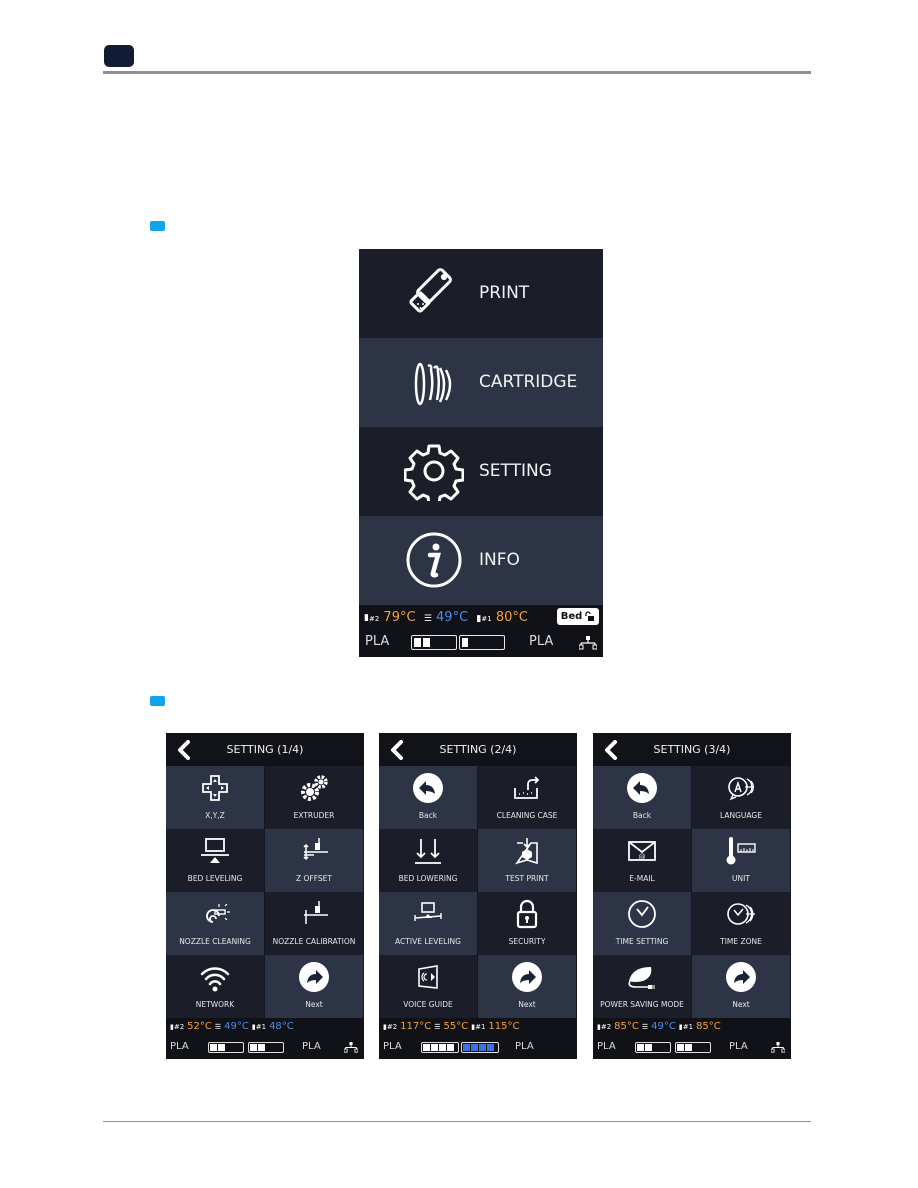 The height and width of the screenshot is (1188, 918). Describe the element at coordinates (642, 986) in the screenshot. I see `settings-tile-power-saving-mode: POWER SAVING MODE` at that location.